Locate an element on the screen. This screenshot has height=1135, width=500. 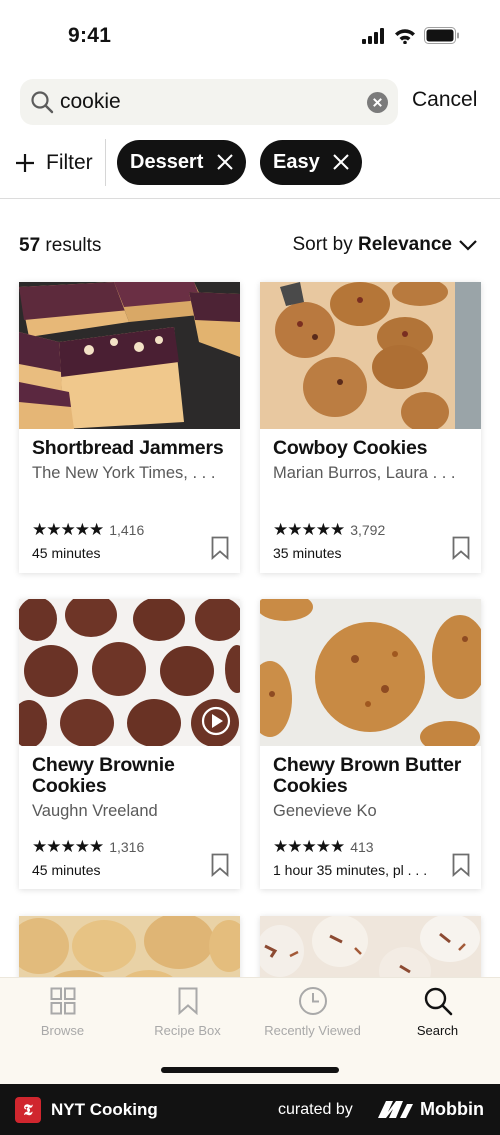
results-count: 57 results is located at coordinates (60, 246).